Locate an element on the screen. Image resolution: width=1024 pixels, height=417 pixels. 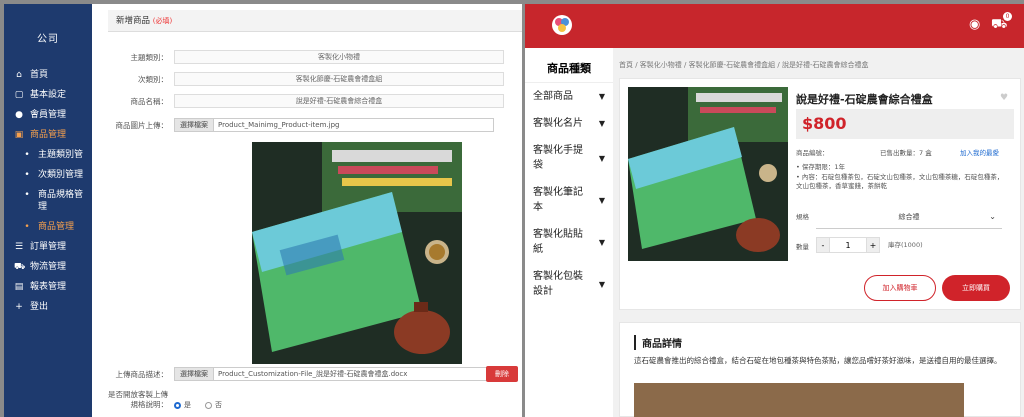
category-item-2: 客製化手提袋 ▼ is located at coordinates (569, 158).